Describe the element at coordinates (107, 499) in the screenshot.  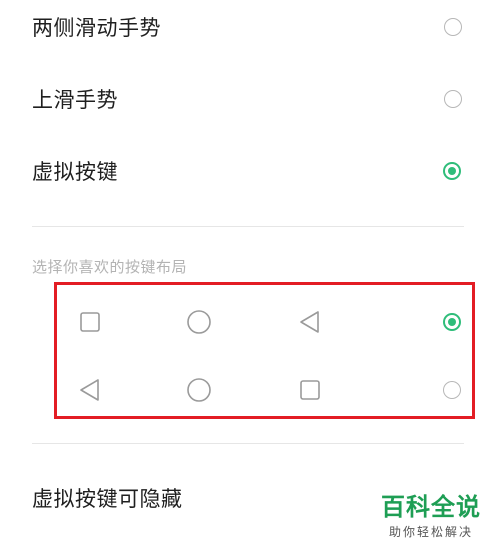
I see `option-label: 虚拟按键可隐藏` at that location.